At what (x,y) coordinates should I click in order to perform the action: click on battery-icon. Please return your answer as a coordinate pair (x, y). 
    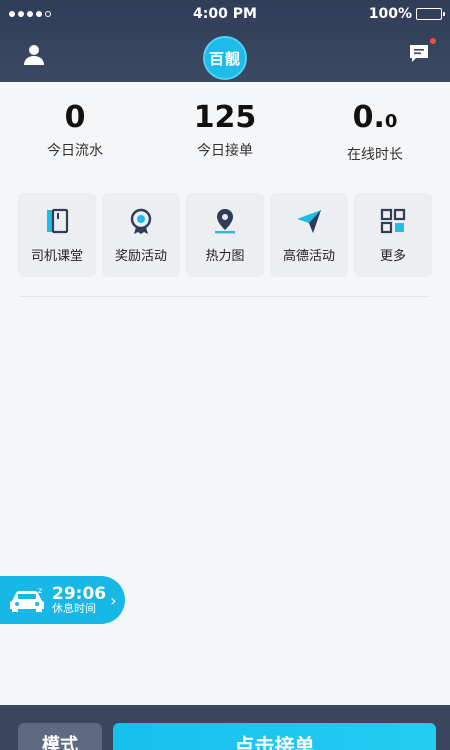
    Looking at the image, I should click on (430, 14).